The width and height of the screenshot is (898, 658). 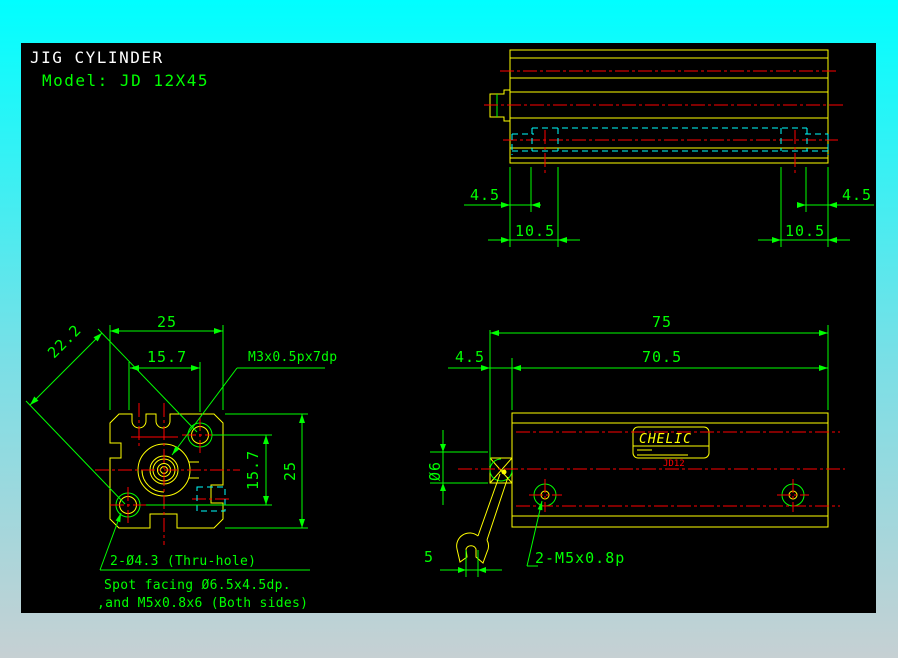 I want to click on dim-top-wrench-flats: 5, so click(x=429, y=557).